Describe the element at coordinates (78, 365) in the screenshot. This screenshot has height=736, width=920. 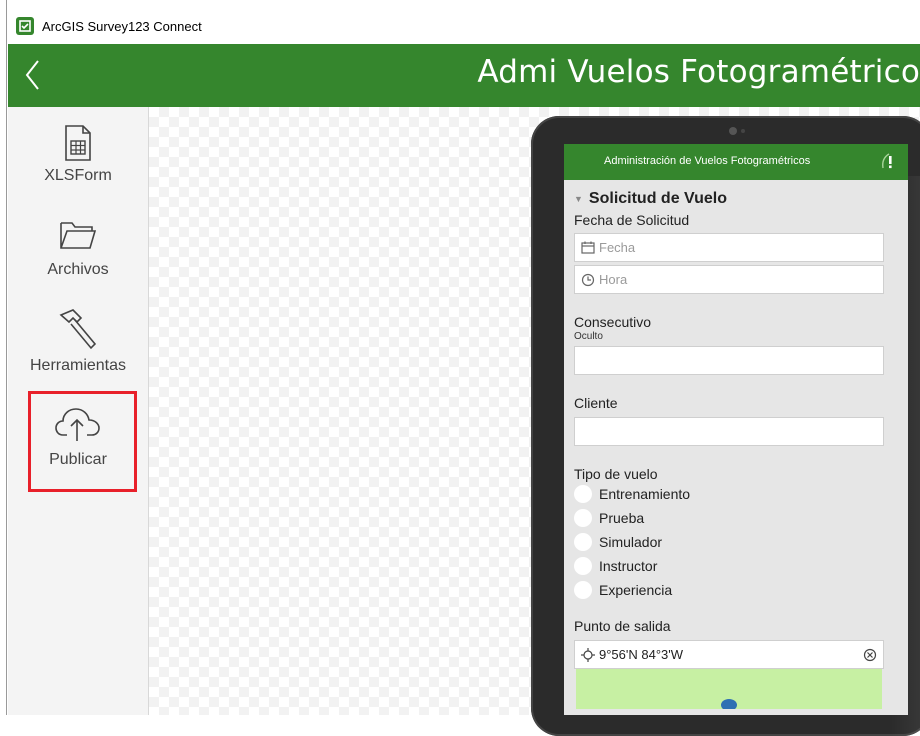
I see `sidebar-item-label: Herramientas` at that location.